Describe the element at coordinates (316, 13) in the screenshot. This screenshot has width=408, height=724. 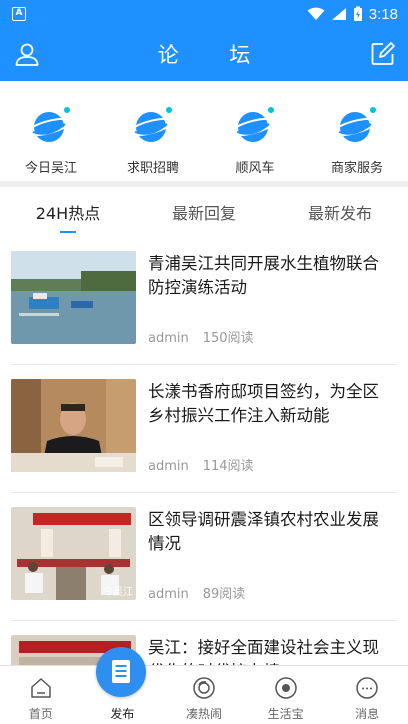
I see `wifi-icon` at that location.